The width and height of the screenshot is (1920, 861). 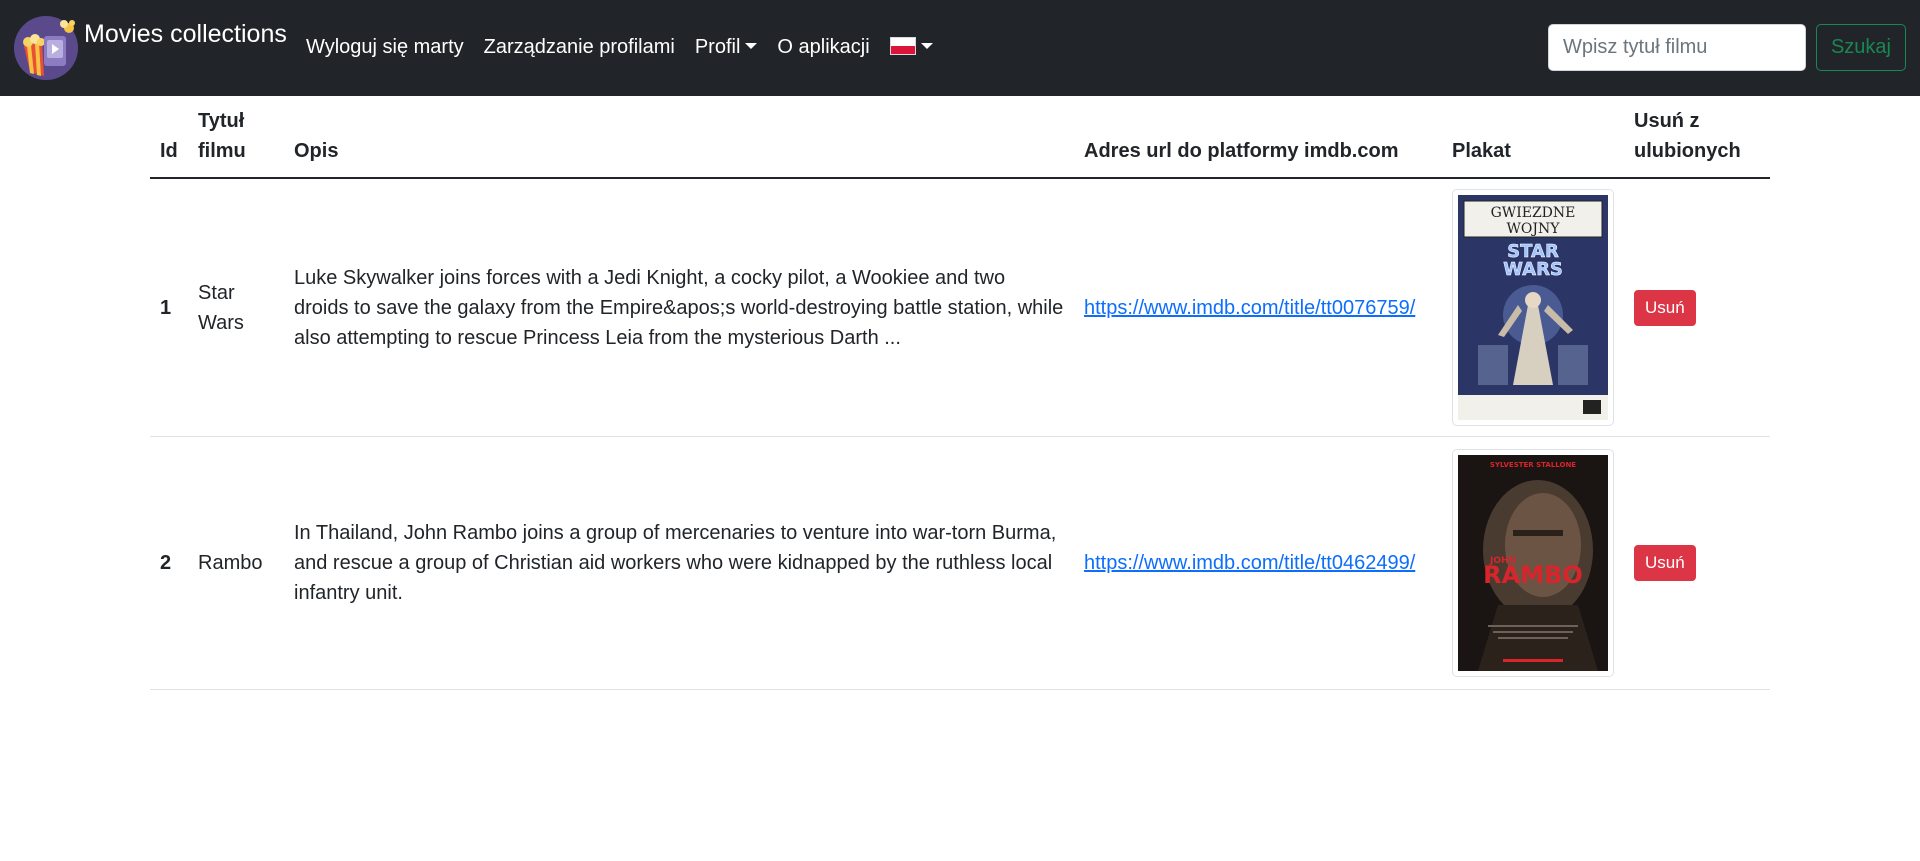 I want to click on search-form: Szukaj, so click(x=1726, y=47).